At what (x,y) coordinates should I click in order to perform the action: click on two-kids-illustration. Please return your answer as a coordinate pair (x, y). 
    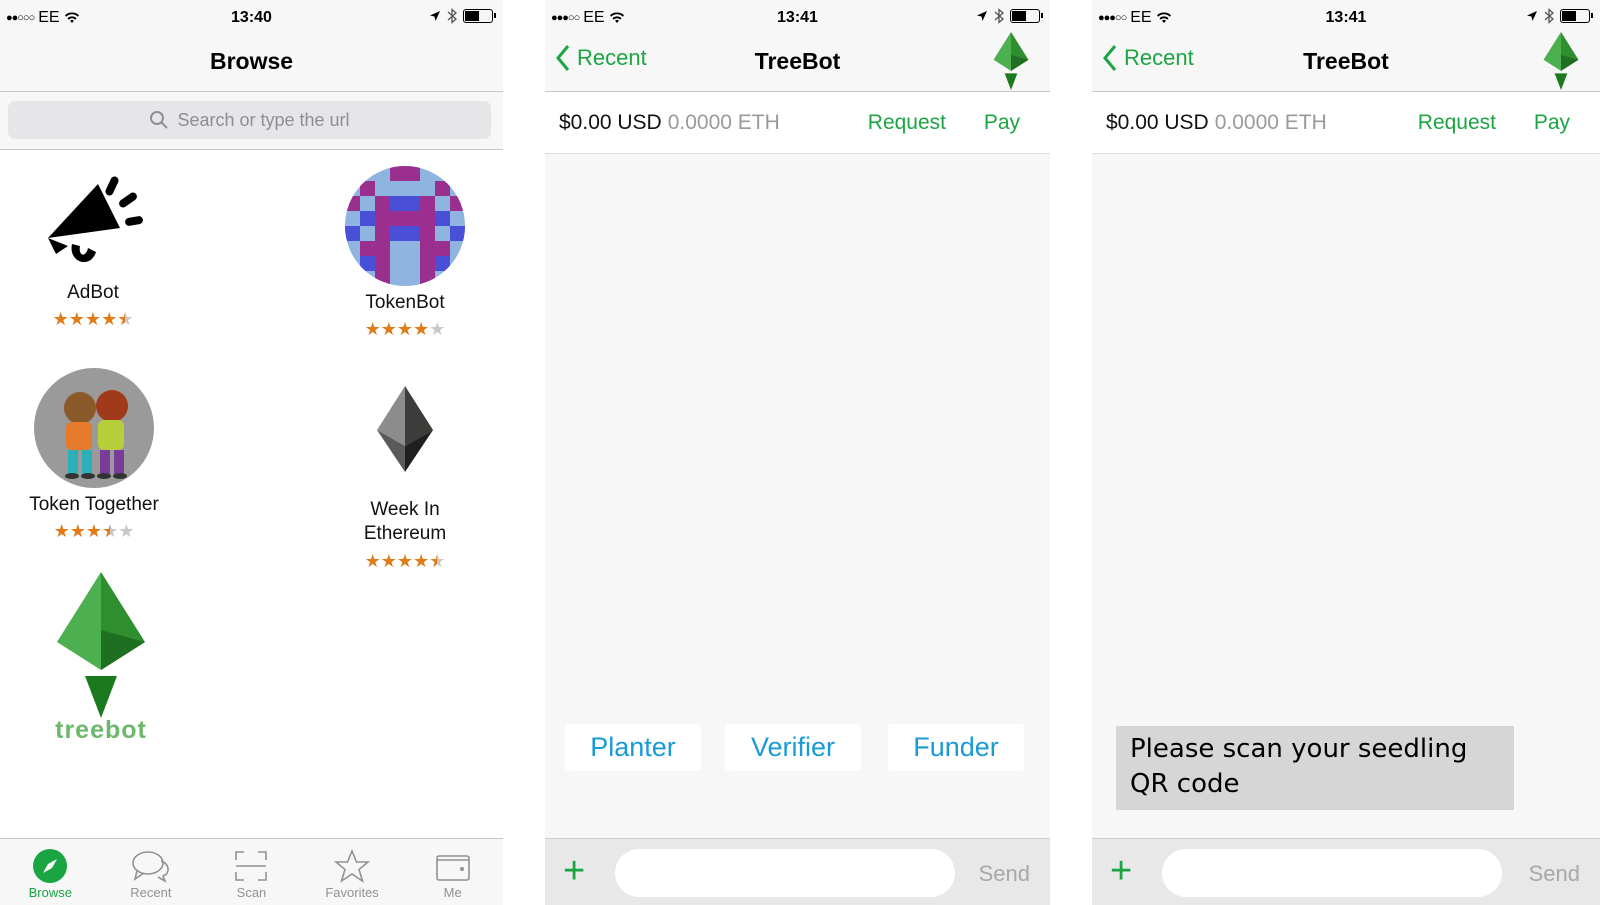
    Looking at the image, I should click on (94, 428).